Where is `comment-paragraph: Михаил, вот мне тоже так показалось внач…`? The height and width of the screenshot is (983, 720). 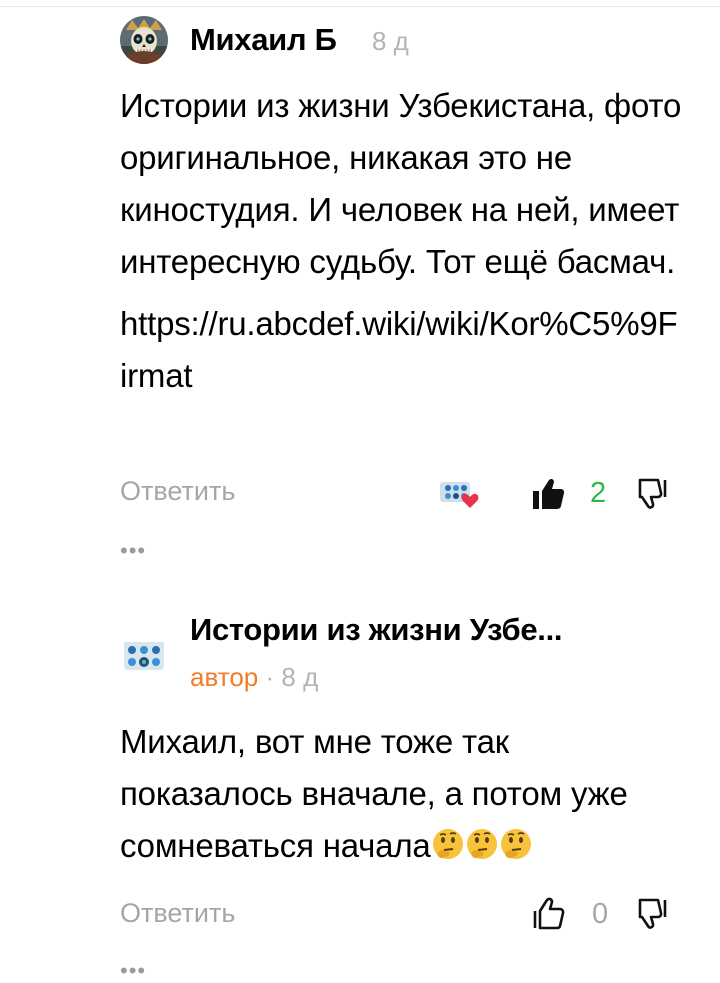
comment-paragraph: Михаил, вот мне тоже так показалось внач… is located at coordinates (374, 793).